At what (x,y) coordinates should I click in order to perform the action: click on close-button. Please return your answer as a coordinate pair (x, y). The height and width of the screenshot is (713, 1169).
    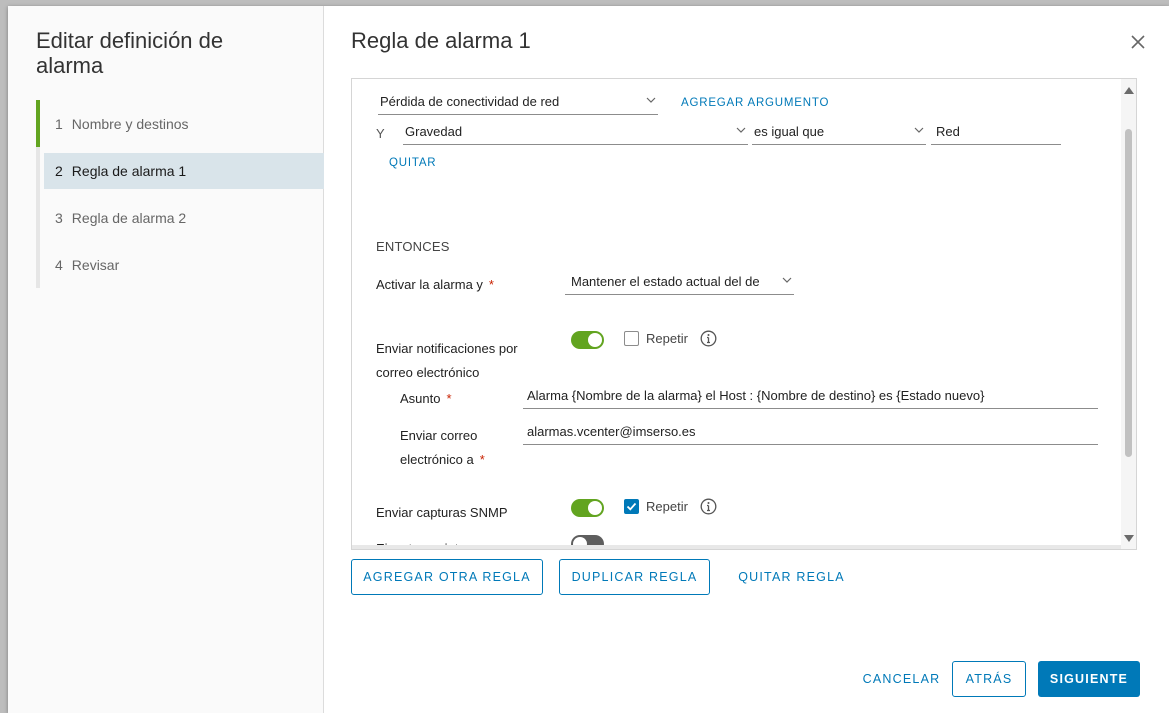
    Looking at the image, I should click on (1138, 42).